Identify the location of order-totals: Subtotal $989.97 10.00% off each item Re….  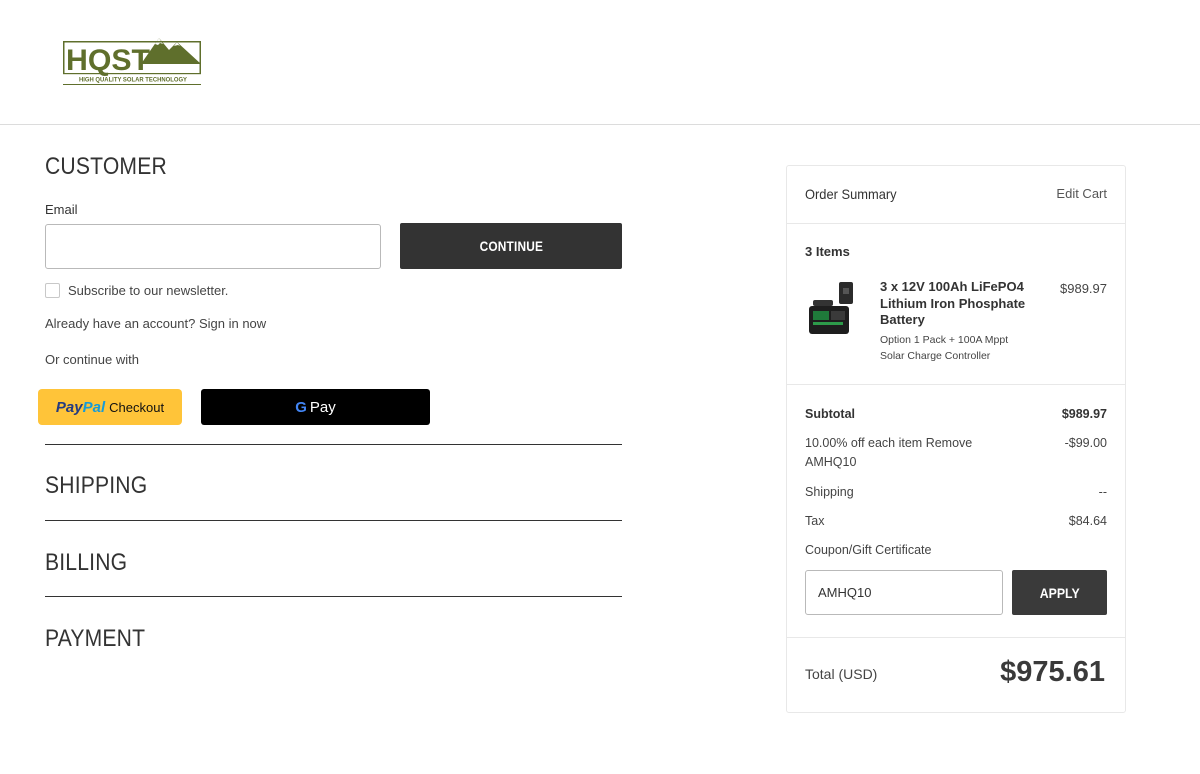
(956, 511).